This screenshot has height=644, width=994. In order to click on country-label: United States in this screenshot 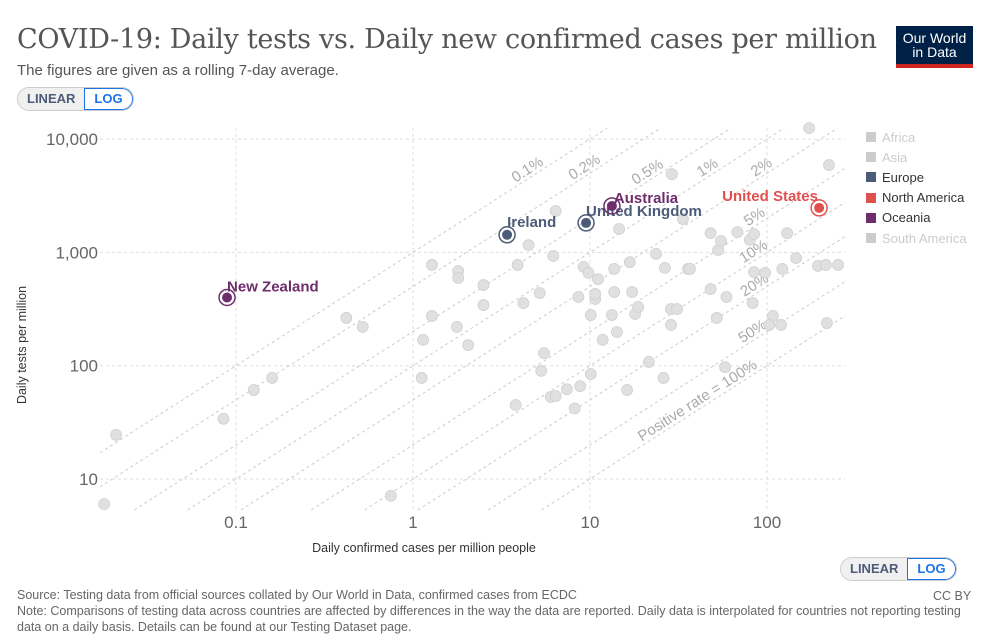, I will do `click(770, 196)`.